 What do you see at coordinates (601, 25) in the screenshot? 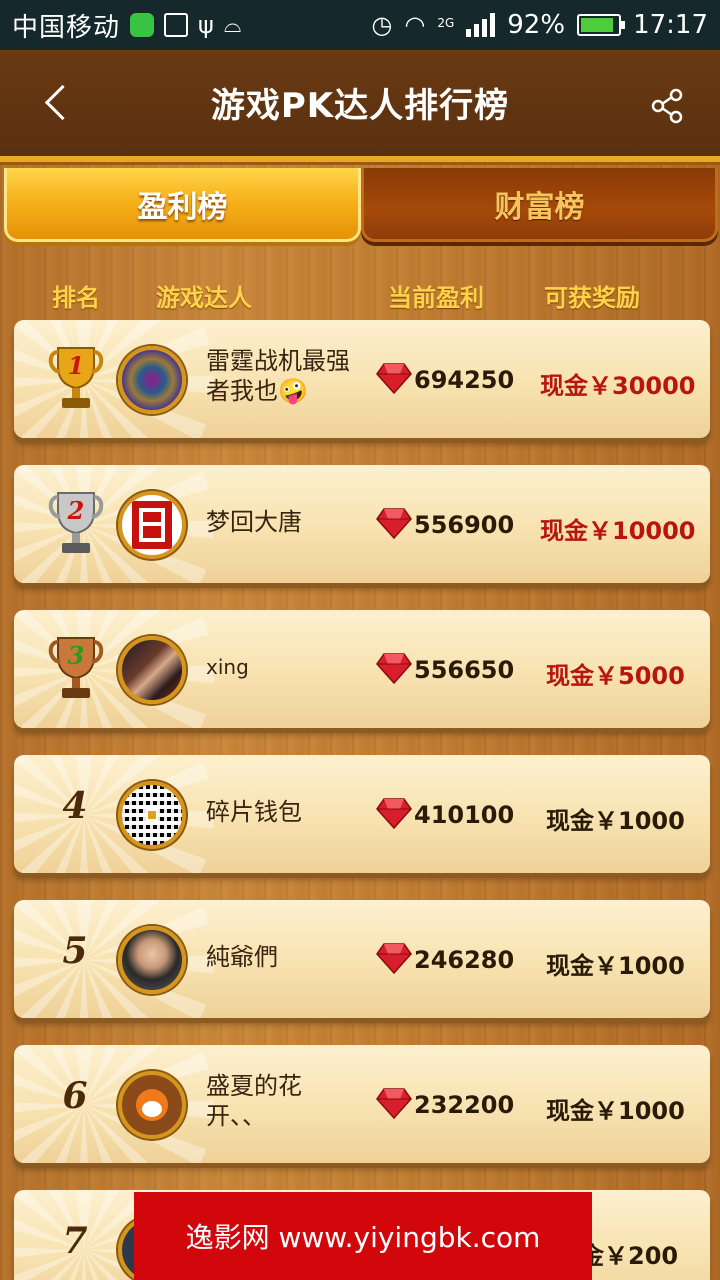
I see `battery-icon` at bounding box center [601, 25].